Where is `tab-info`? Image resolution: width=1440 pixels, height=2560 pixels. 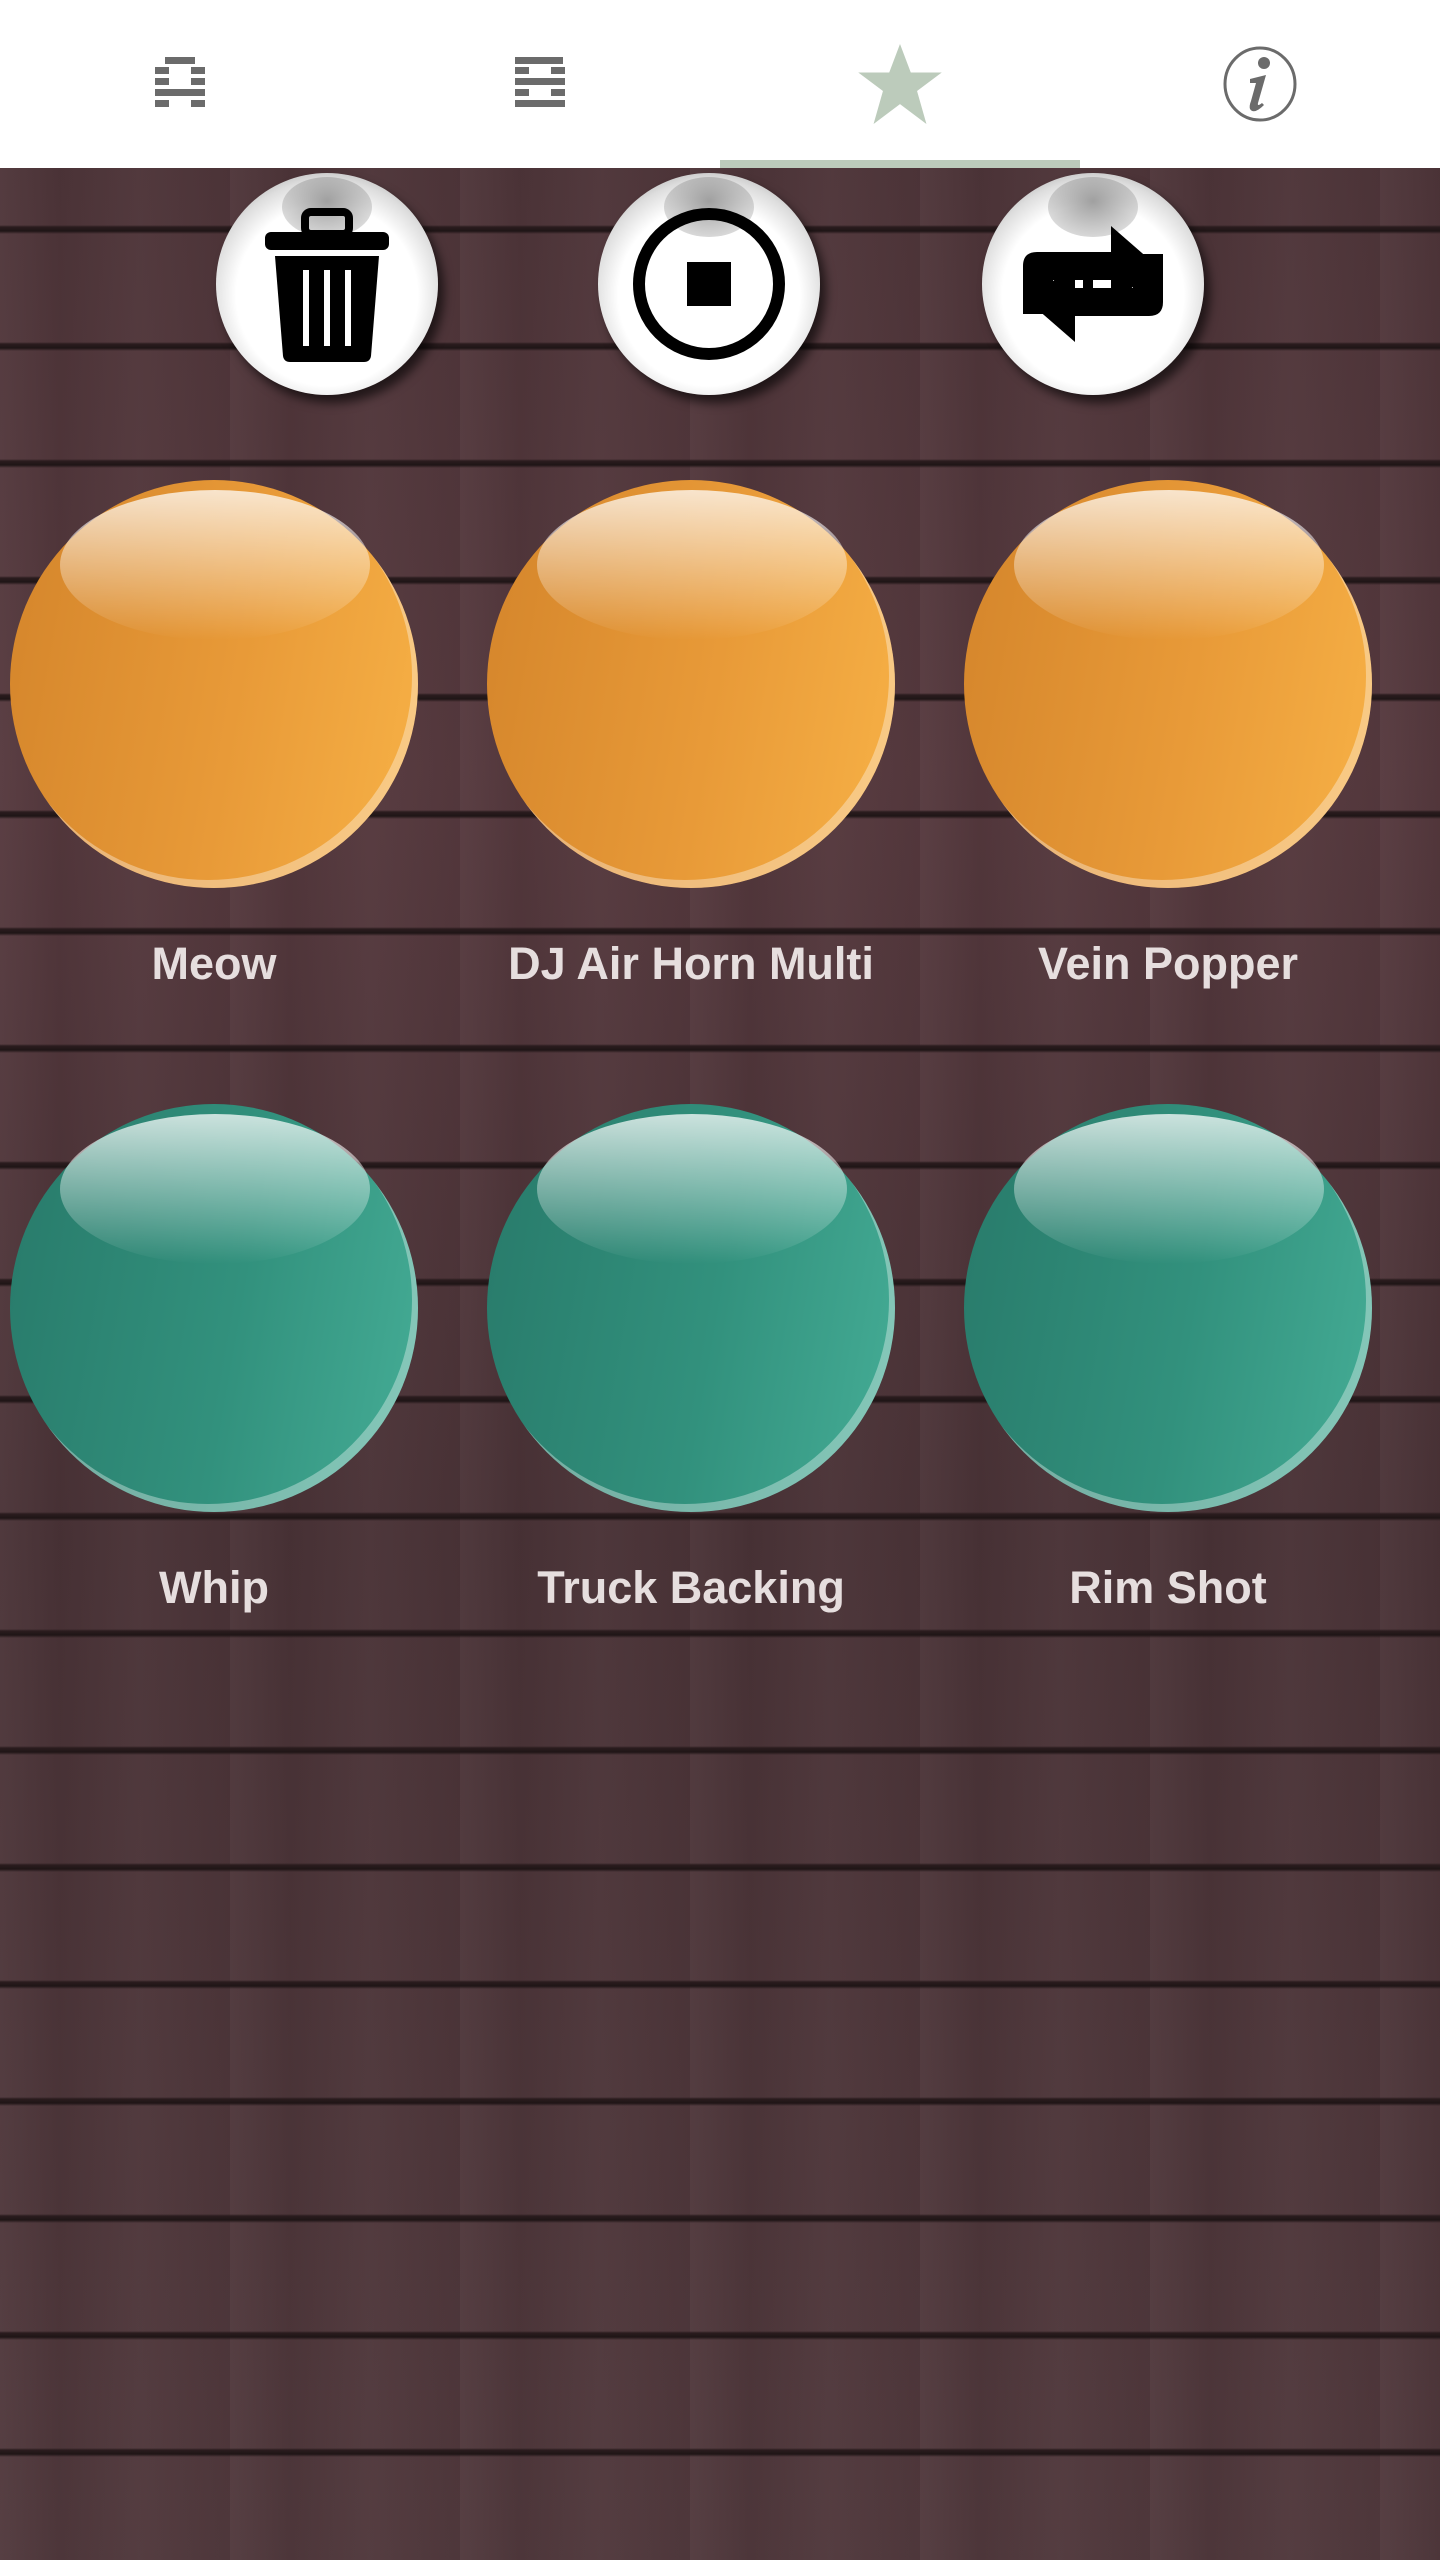 tab-info is located at coordinates (1260, 84).